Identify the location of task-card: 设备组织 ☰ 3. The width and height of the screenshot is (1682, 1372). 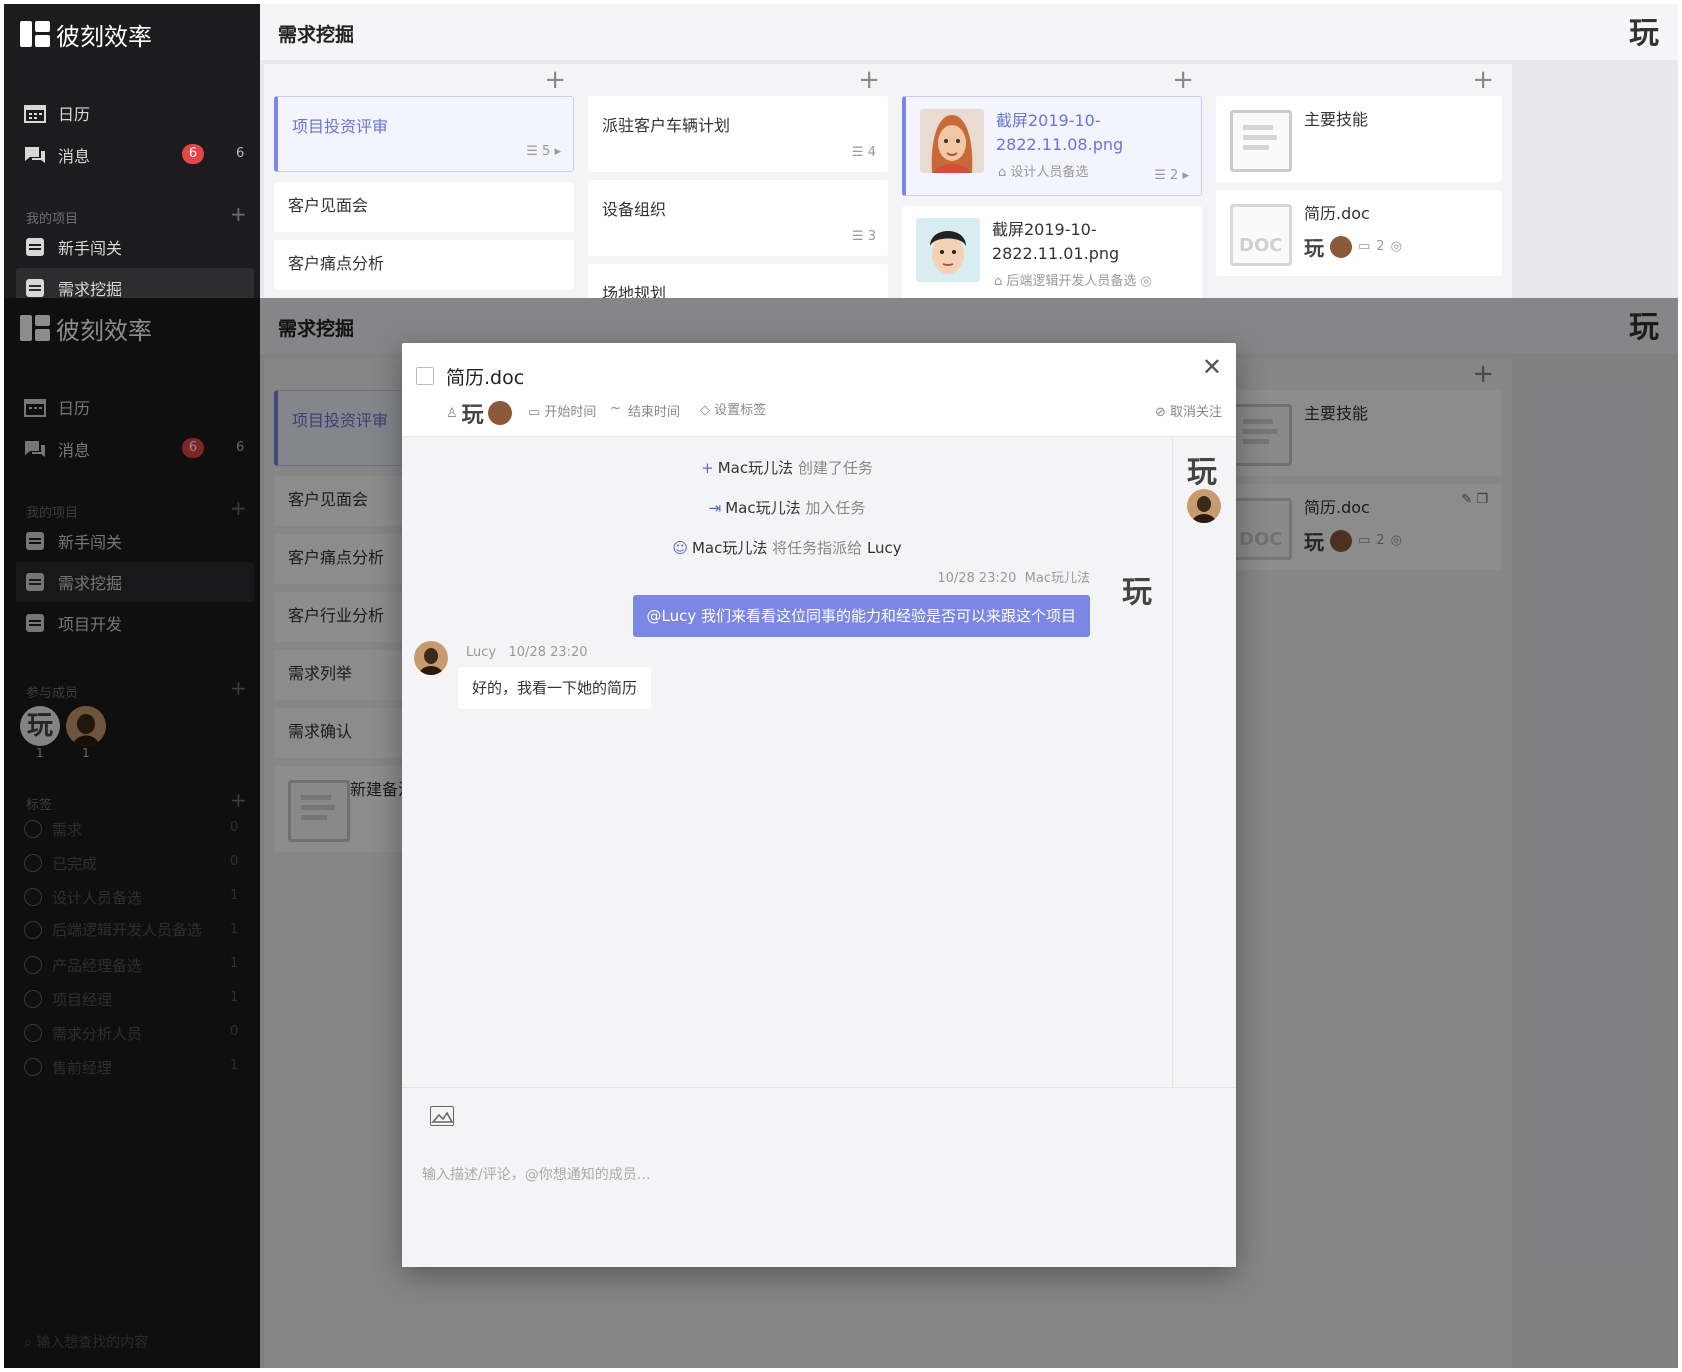
(738, 218).